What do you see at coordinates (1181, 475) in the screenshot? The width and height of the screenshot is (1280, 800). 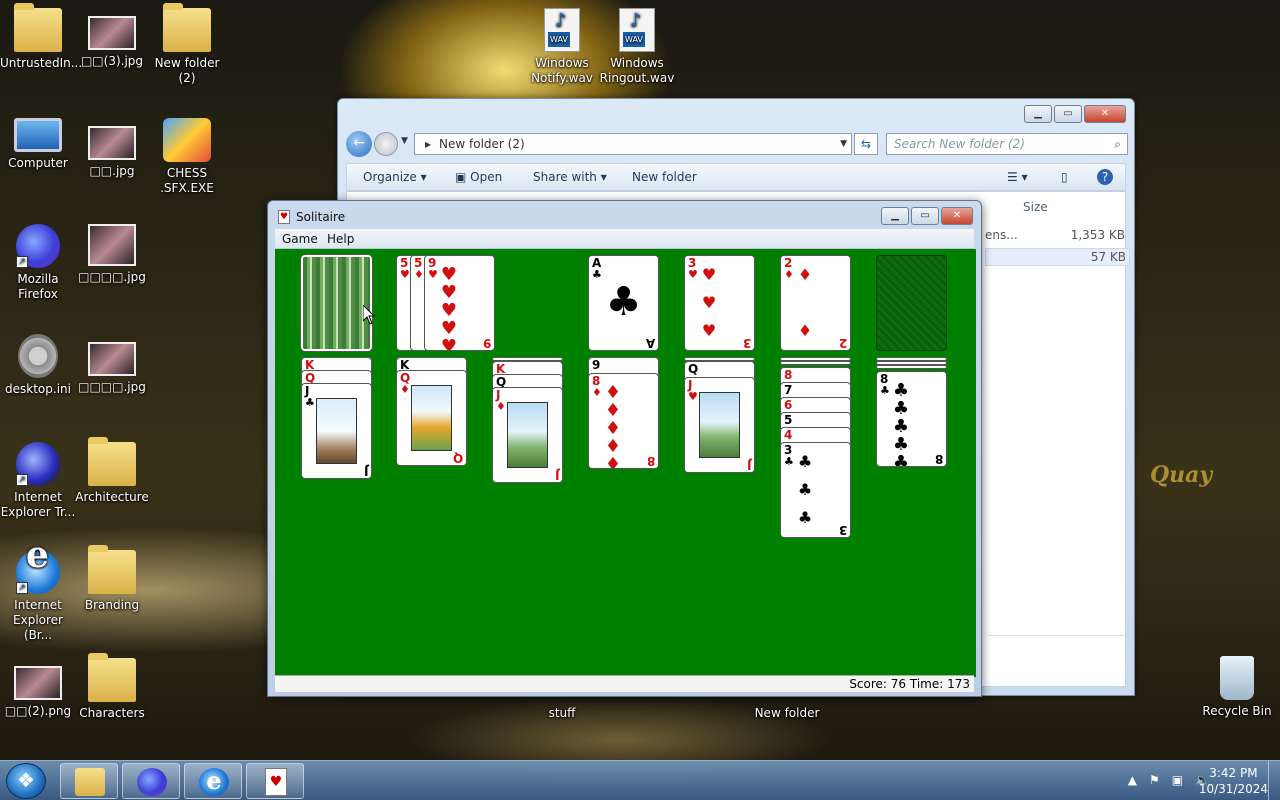 I see `wallpaper-text: Quay` at bounding box center [1181, 475].